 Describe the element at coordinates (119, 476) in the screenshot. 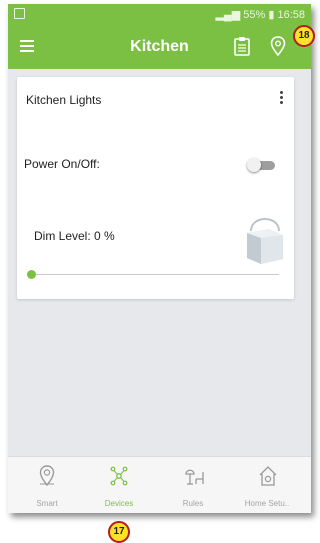

I see `network-nodes-icon` at that location.